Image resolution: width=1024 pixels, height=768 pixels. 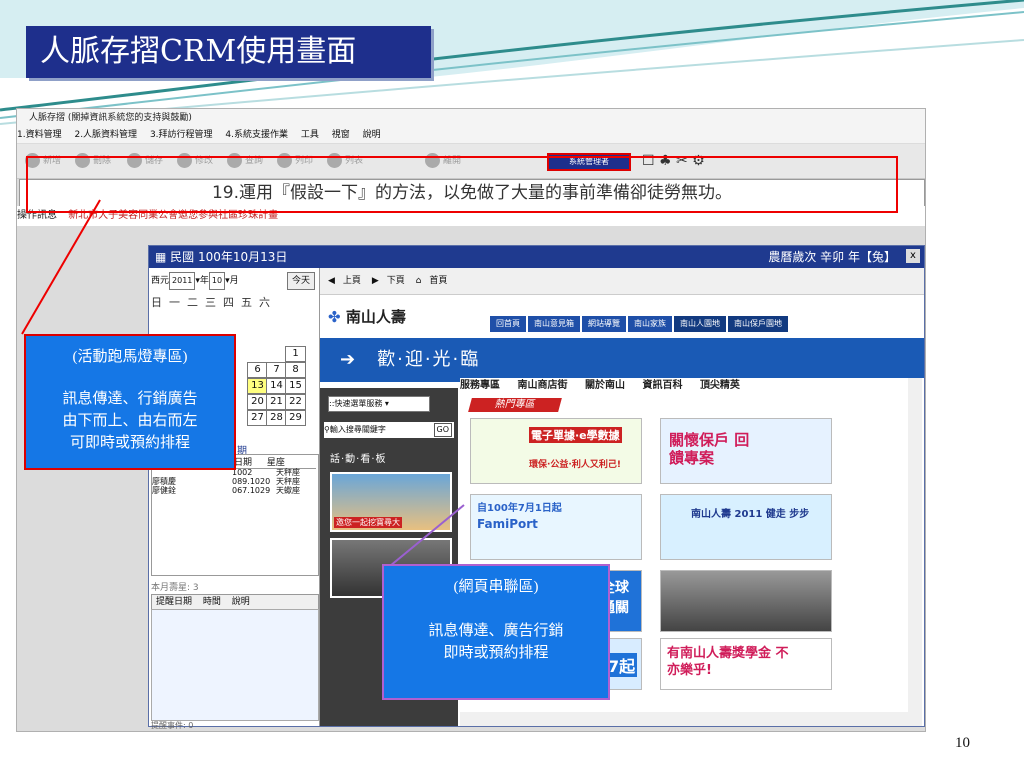 What do you see at coordinates (662, 385) in the screenshot?
I see `menu-info: 資訊百科` at bounding box center [662, 385].